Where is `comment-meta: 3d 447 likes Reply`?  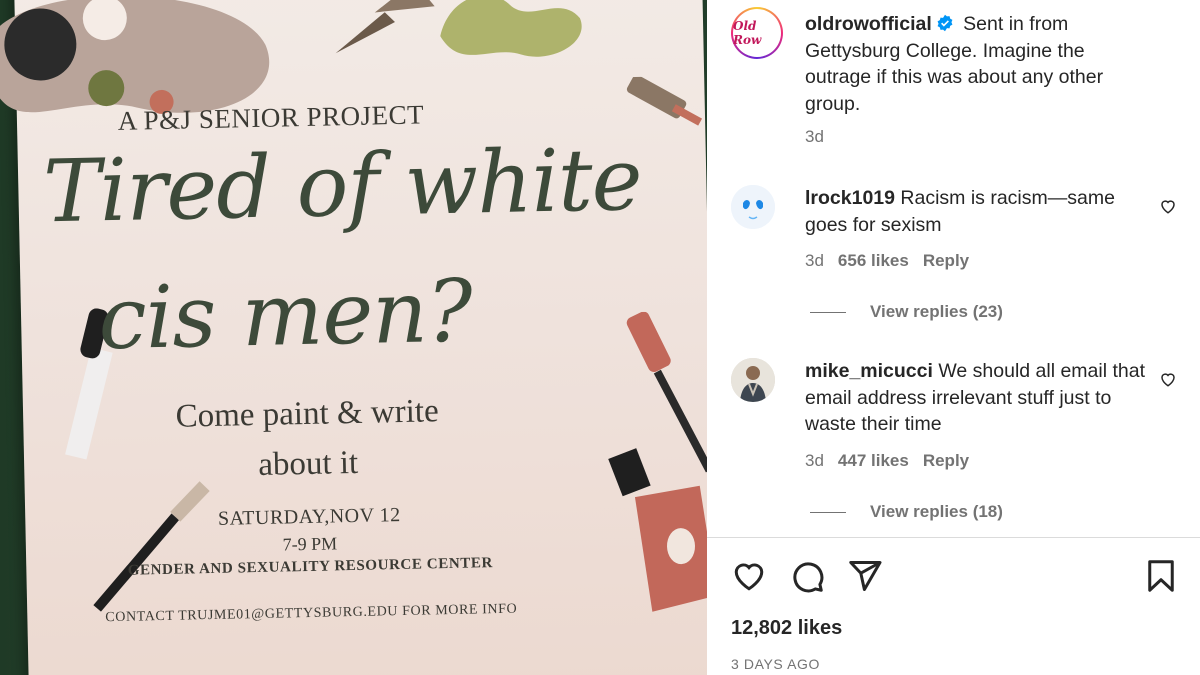
comment-meta: 3d 447 likes Reply is located at coordinates (887, 461).